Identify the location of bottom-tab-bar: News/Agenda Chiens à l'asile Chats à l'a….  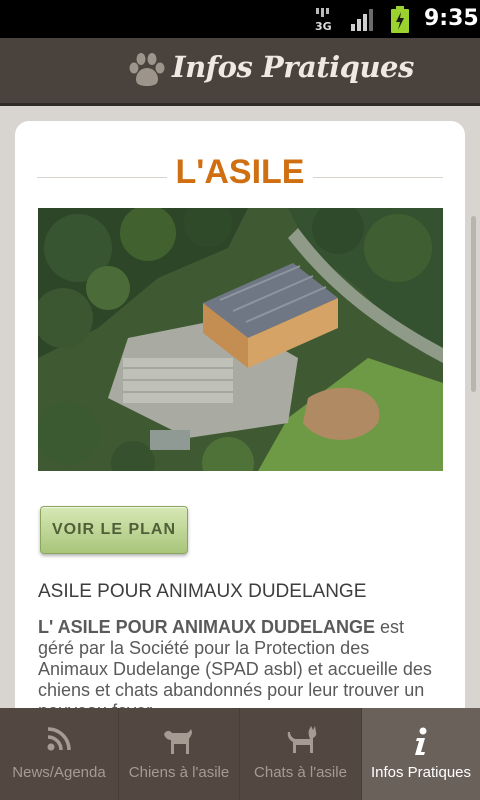
(240, 754).